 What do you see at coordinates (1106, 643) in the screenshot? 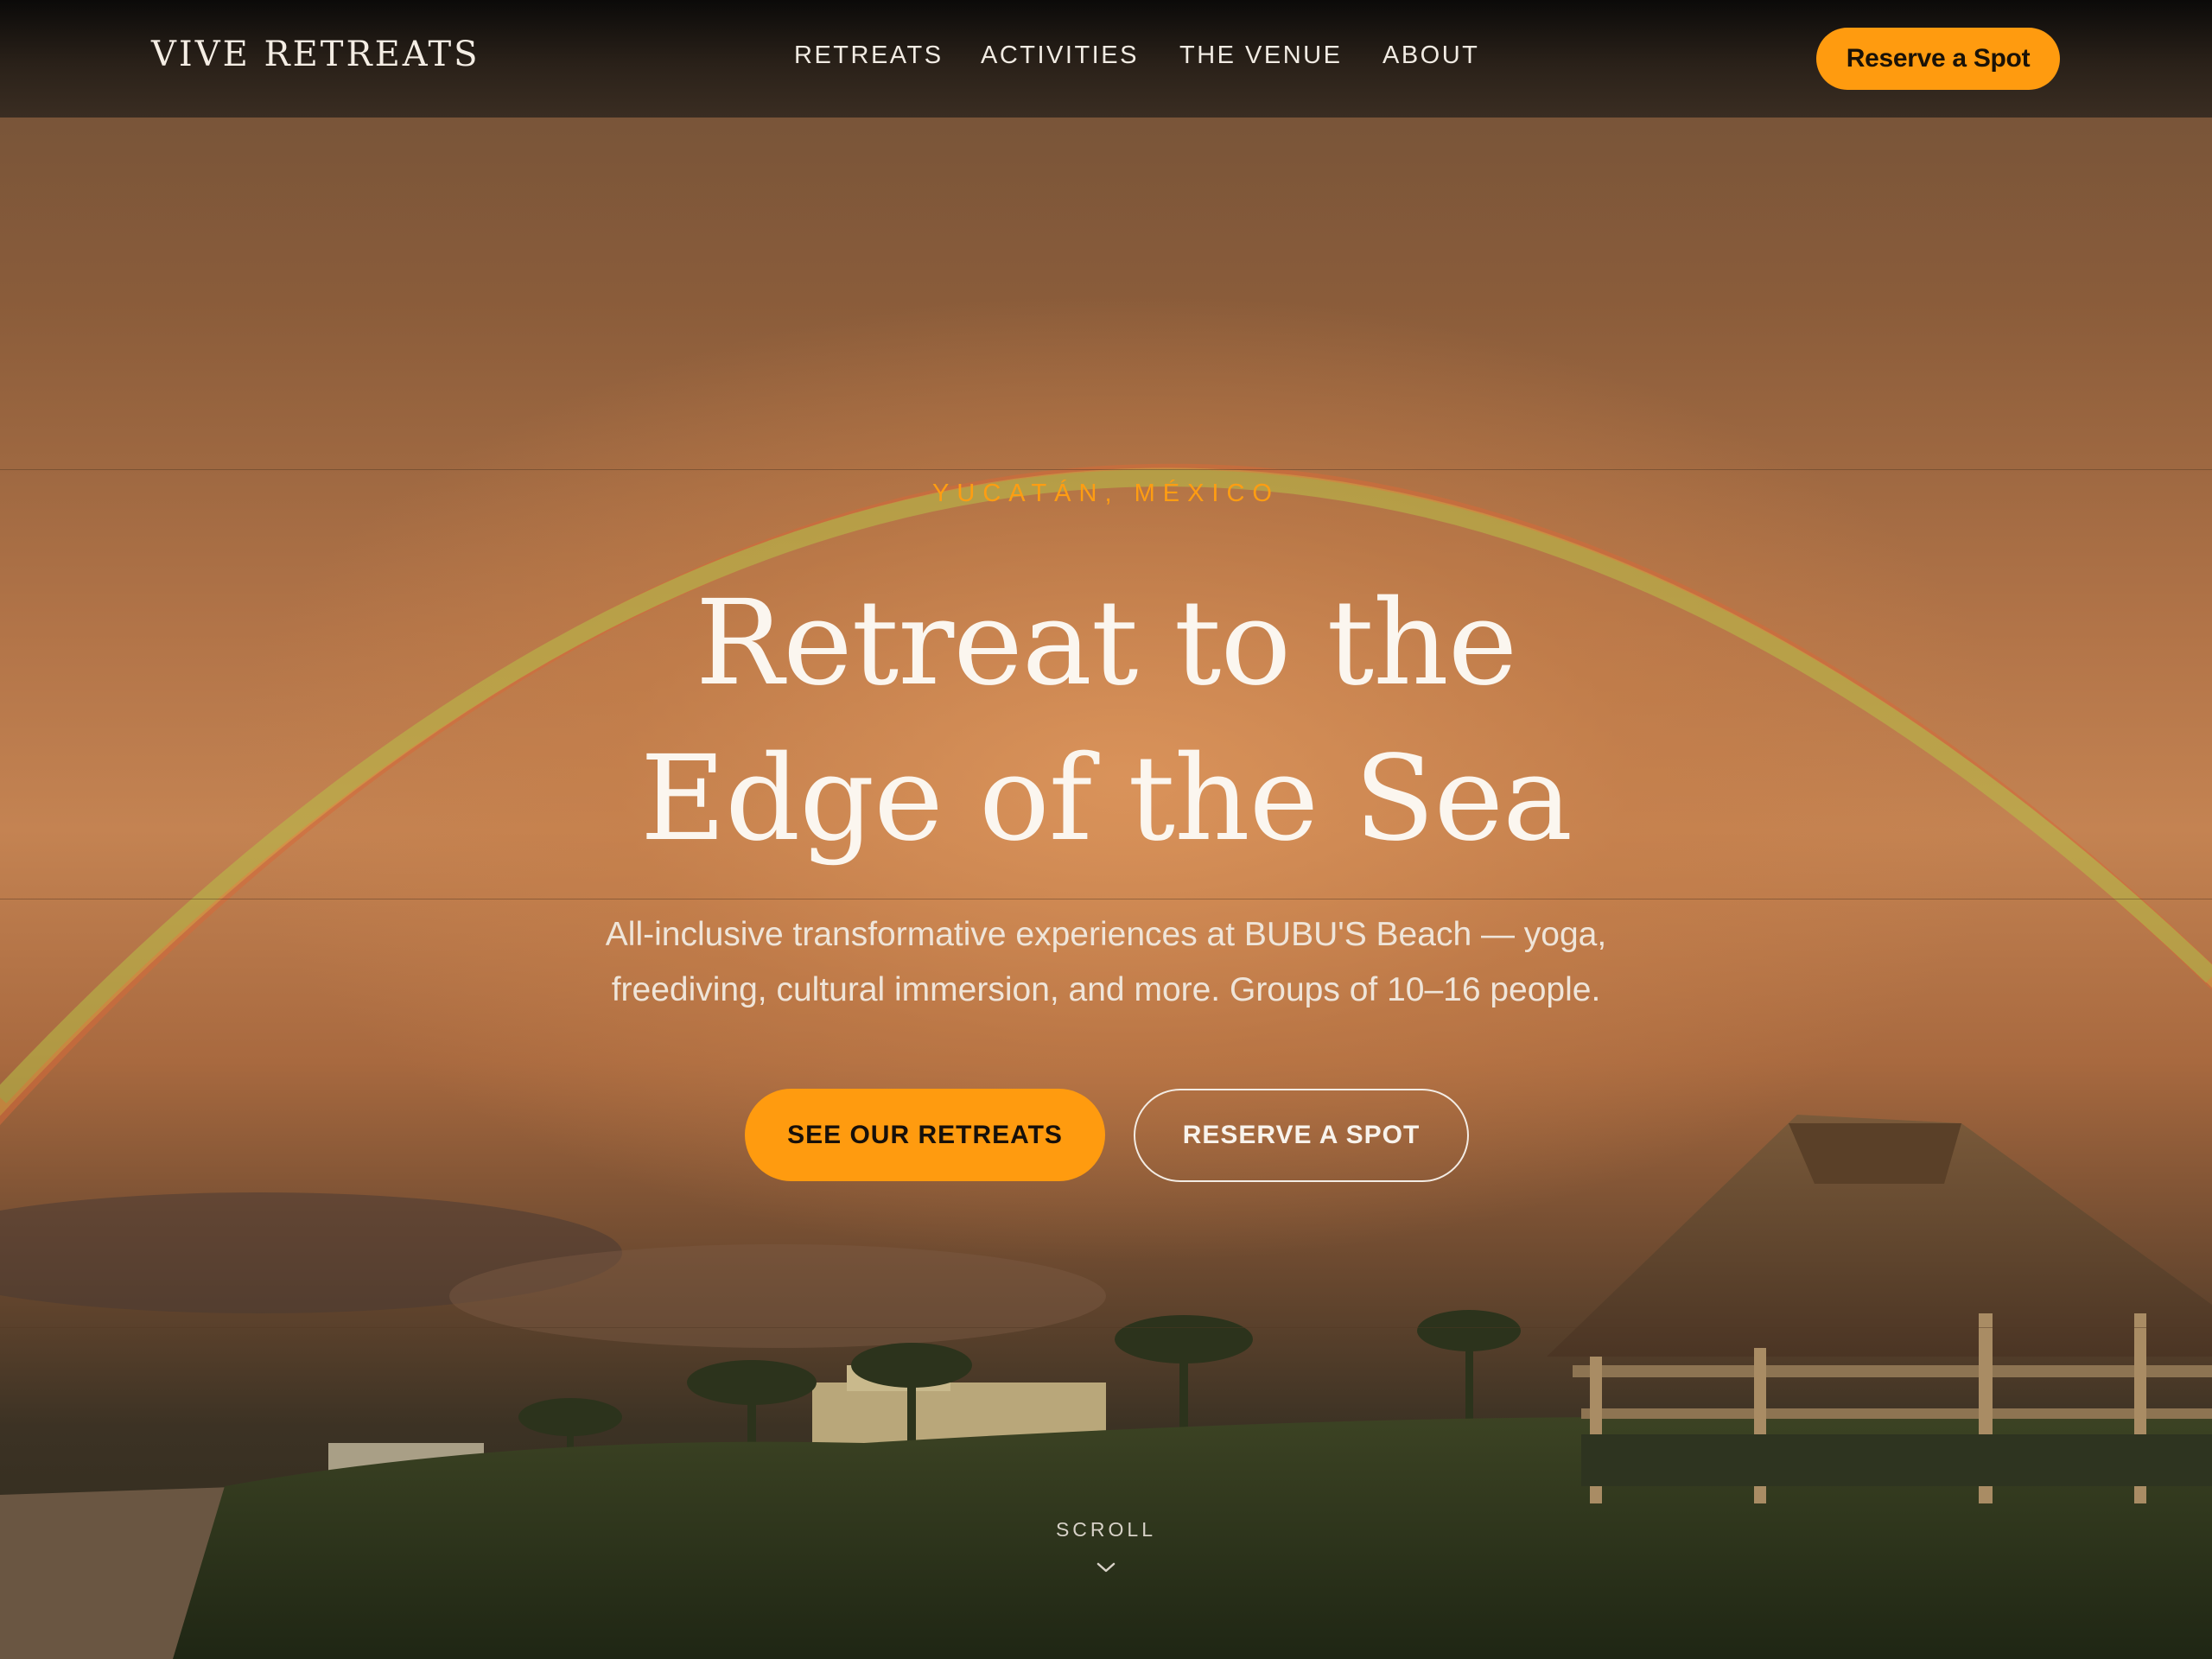
I see `hero-title-line-1: Retreat to the` at bounding box center [1106, 643].